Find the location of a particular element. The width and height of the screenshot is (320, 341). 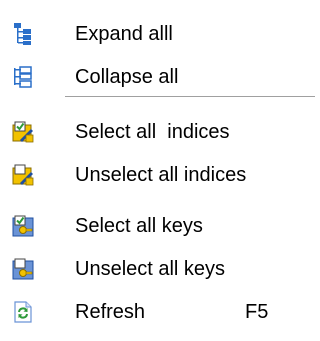

menu-item-refresh: Refresh F5 is located at coordinates (160, 312).